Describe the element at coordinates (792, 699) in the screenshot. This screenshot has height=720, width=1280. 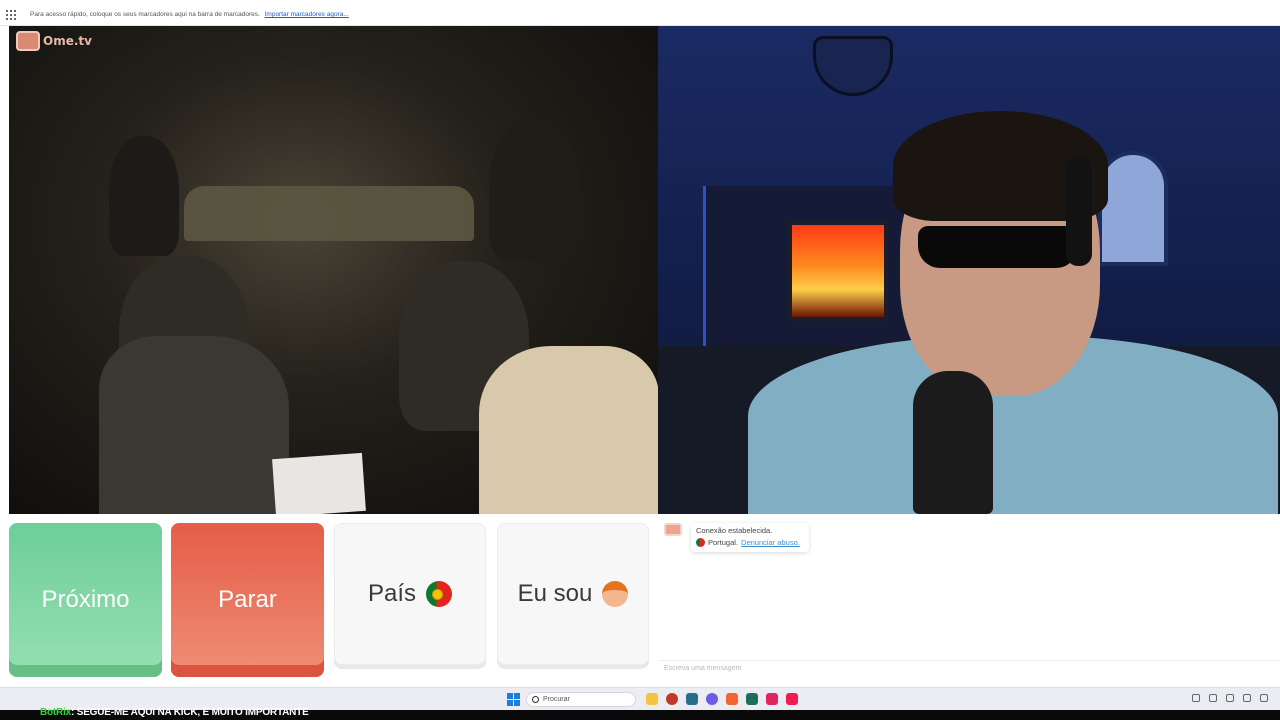
I see `tiktok-icon` at that location.